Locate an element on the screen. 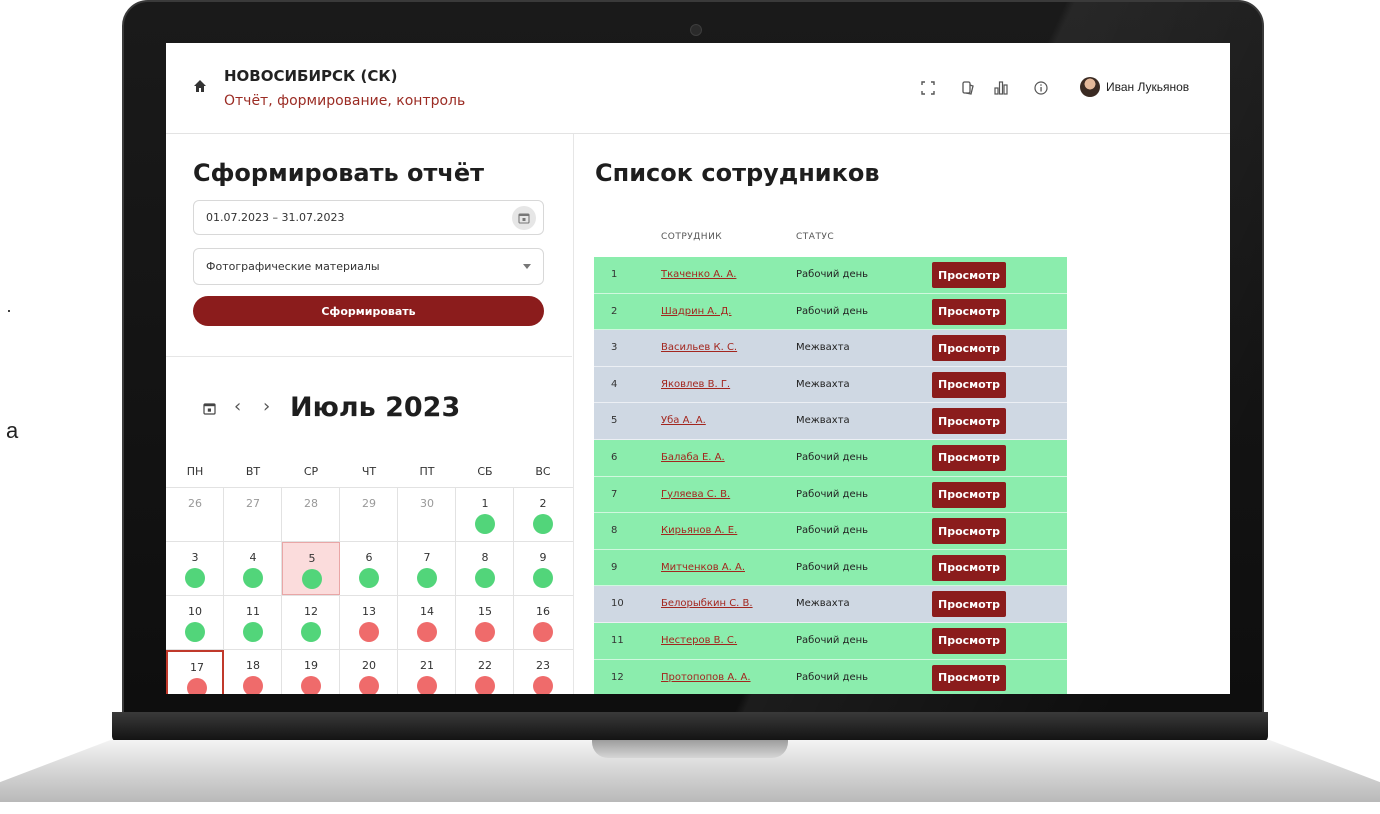 Image resolution: width=1380 pixels, height=814 pixels. employee-name-link: Белорыбкин С. В. is located at coordinates (707, 603).